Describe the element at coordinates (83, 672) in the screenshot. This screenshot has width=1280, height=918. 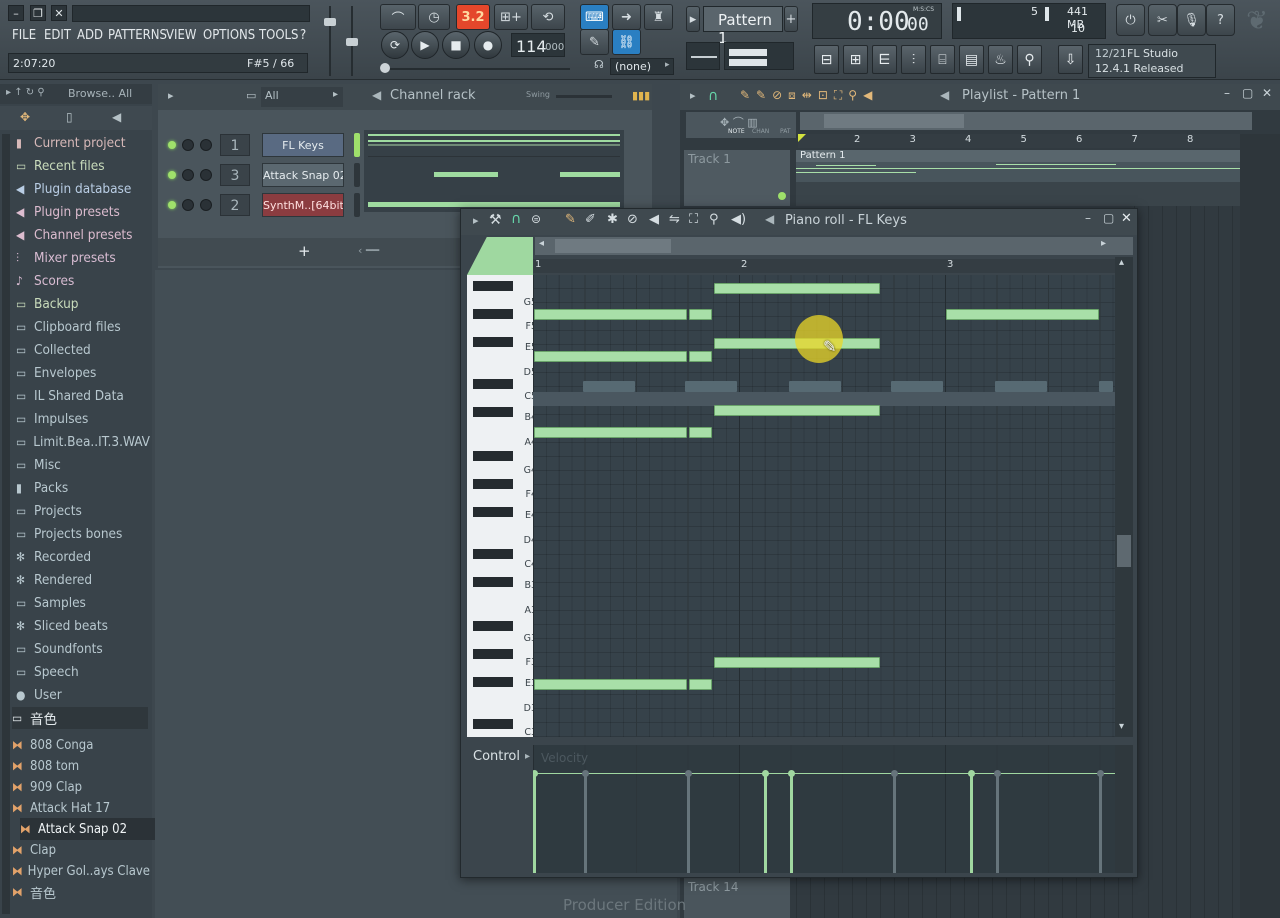
I see `browser-item: ▭ Speech` at that location.